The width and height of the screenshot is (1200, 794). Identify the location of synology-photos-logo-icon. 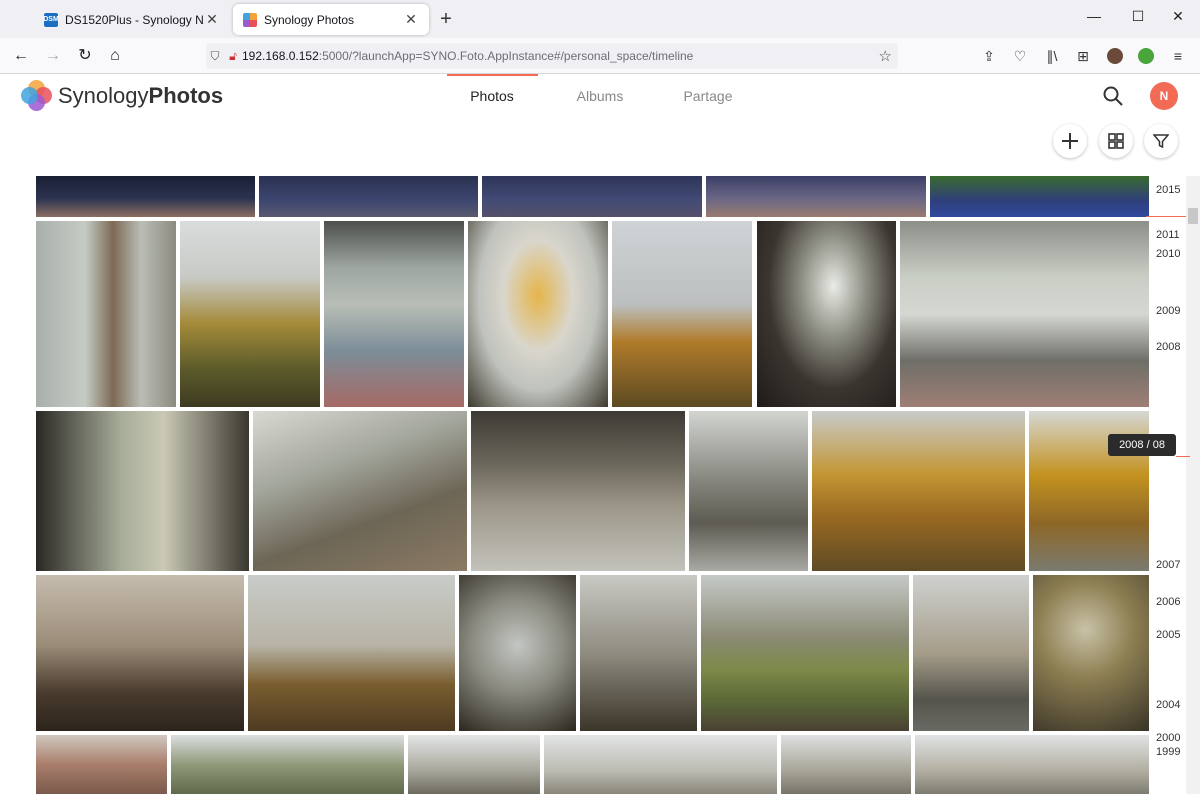
(36, 95).